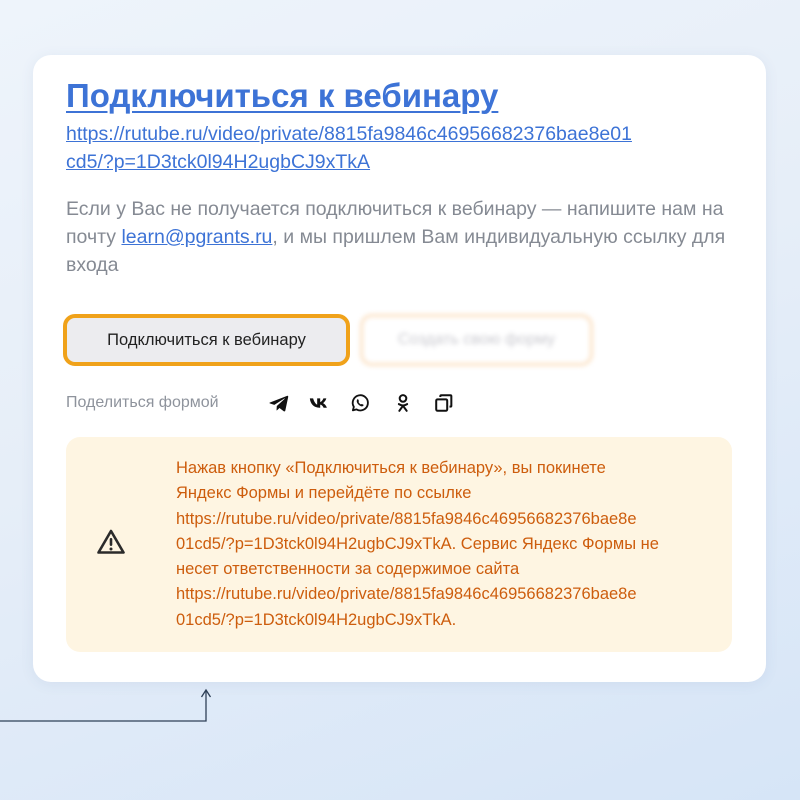 The image size is (800, 800). I want to click on whatsapp-icon, so click(360, 403).